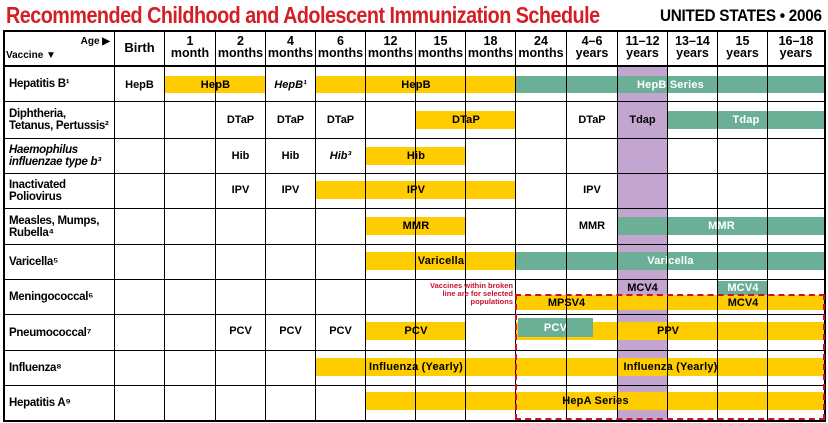 The image size is (828, 423). What do you see at coordinates (290, 156) in the screenshot?
I see `hib-4-month-dose: Hib` at bounding box center [290, 156].